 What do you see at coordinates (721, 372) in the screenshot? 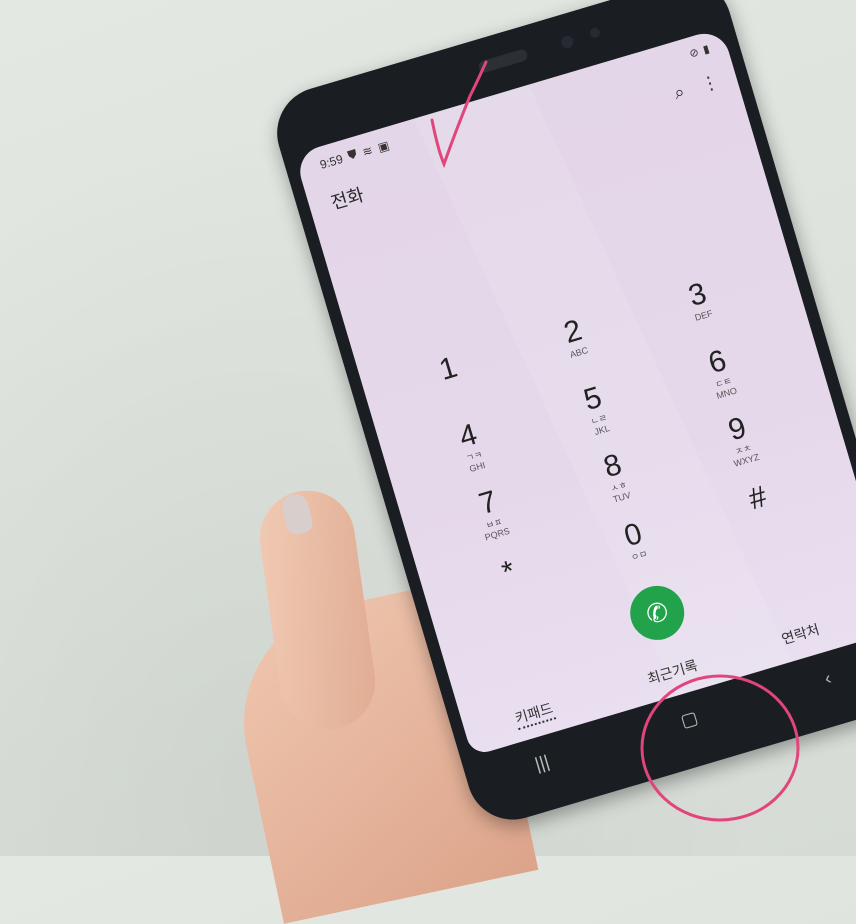
I see `key-6: 6 ㄷㅌ MNO` at bounding box center [721, 372].